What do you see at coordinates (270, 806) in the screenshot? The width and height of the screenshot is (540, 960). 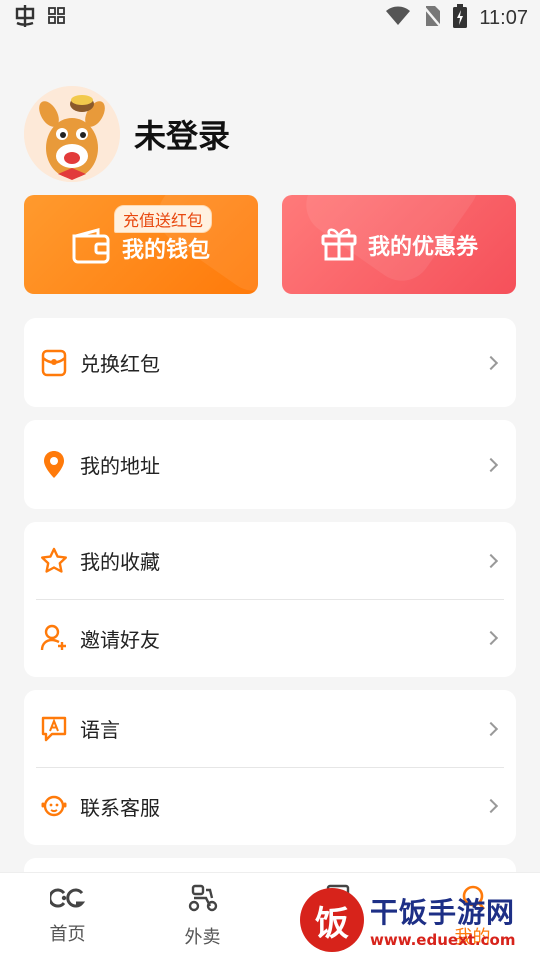 I see `menu-item-support: 联系客服` at bounding box center [270, 806].